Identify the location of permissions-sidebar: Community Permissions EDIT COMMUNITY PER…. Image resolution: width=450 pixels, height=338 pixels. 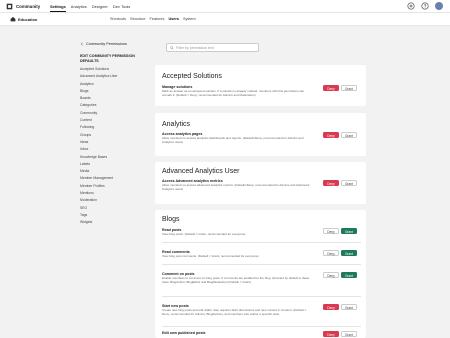
(111, 134).